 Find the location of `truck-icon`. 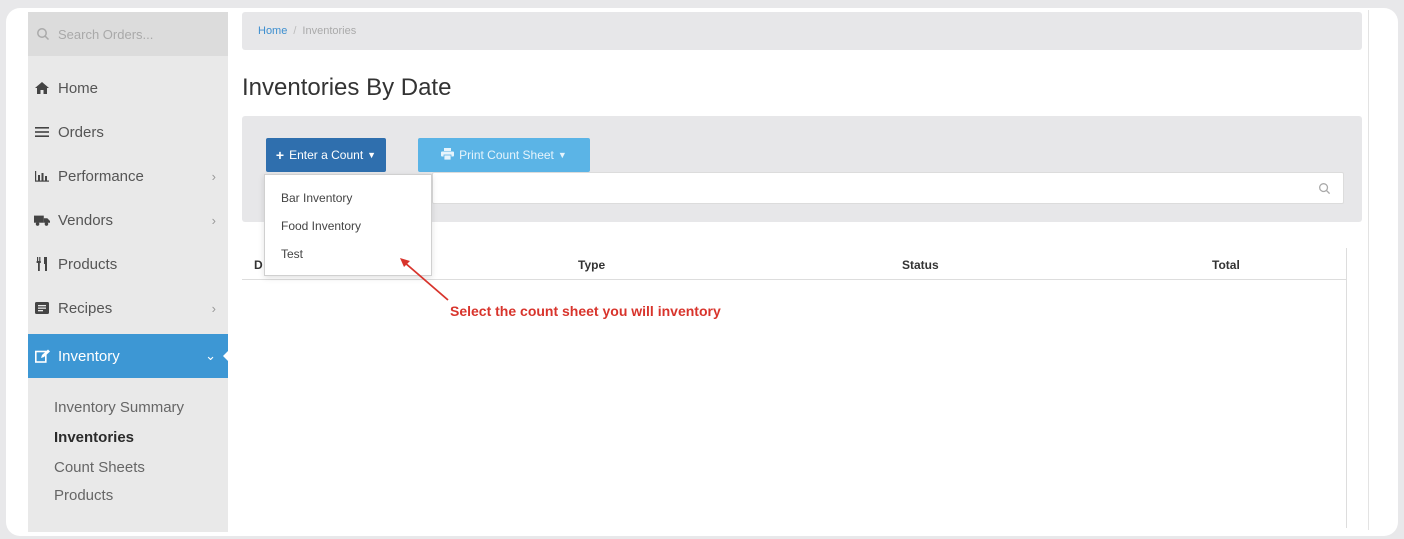

truck-icon is located at coordinates (42, 220).